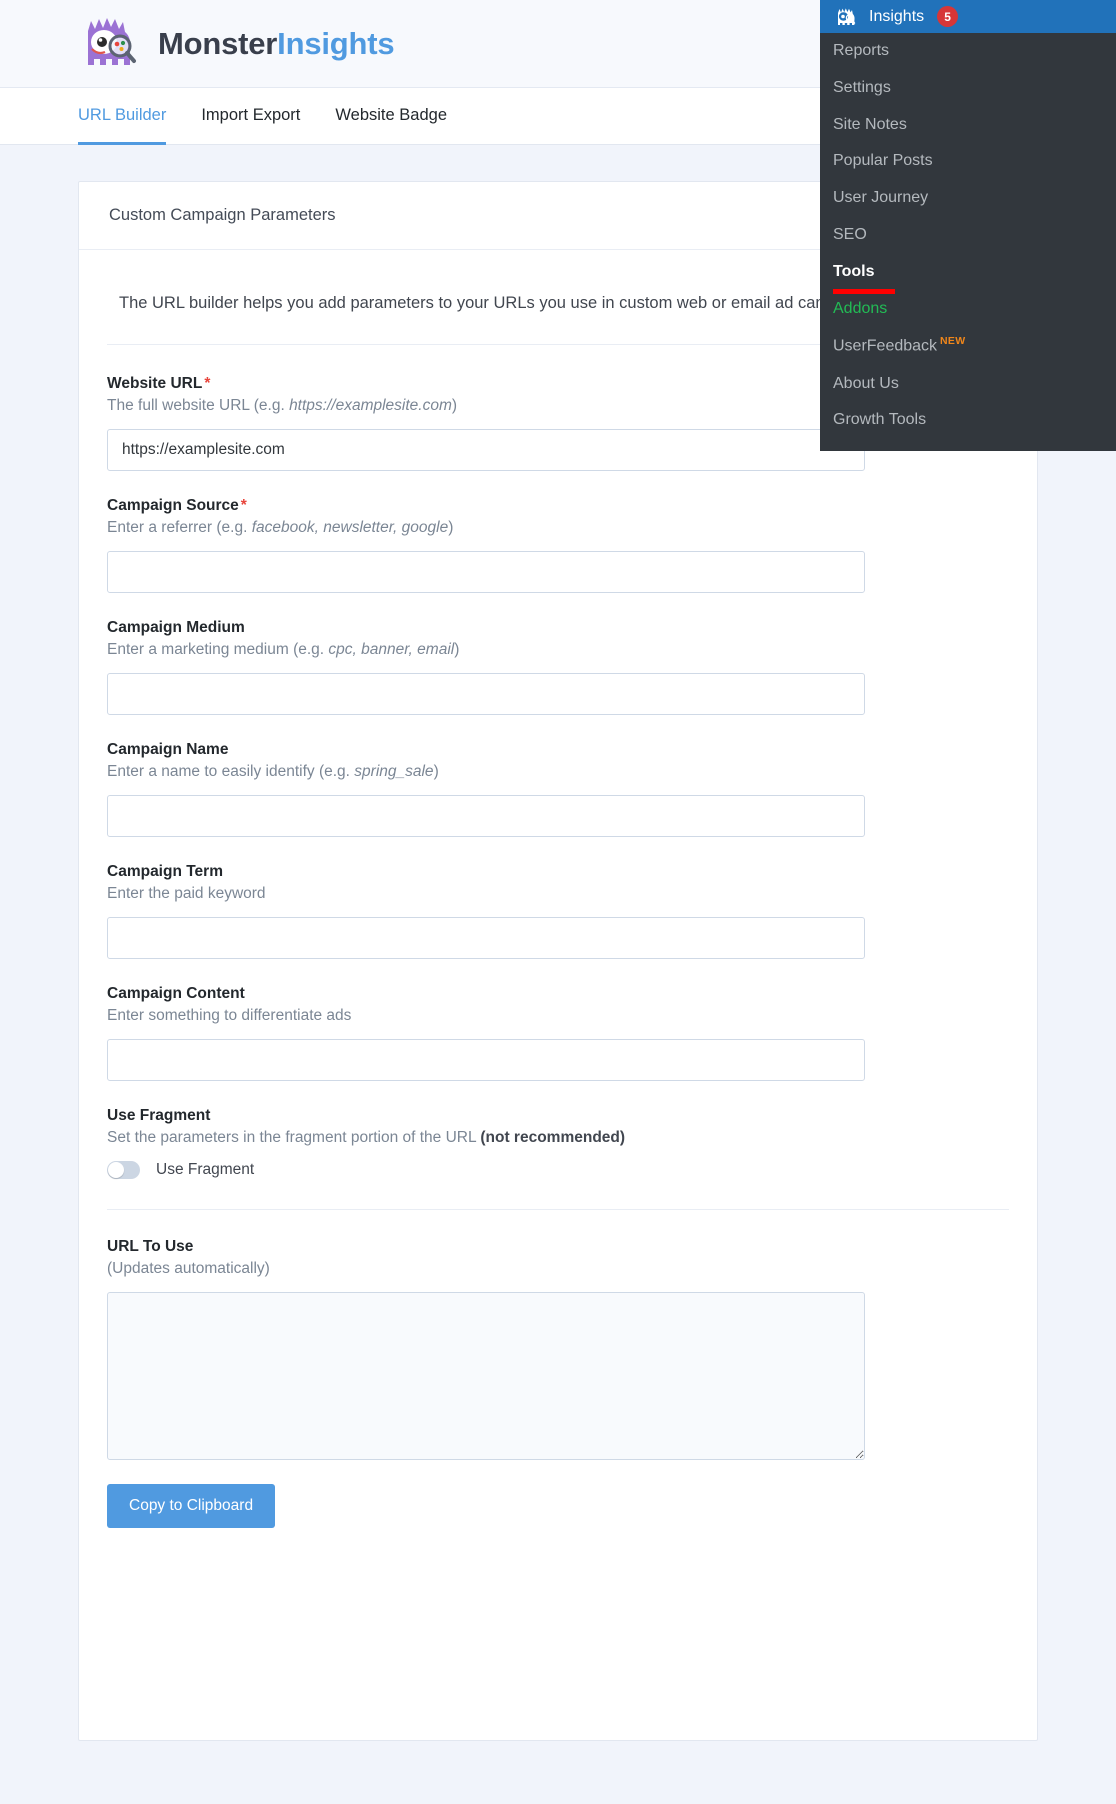 The image size is (1116, 1804). What do you see at coordinates (948, 16) in the screenshot?
I see `admin-menu-update-badge: 5` at bounding box center [948, 16].